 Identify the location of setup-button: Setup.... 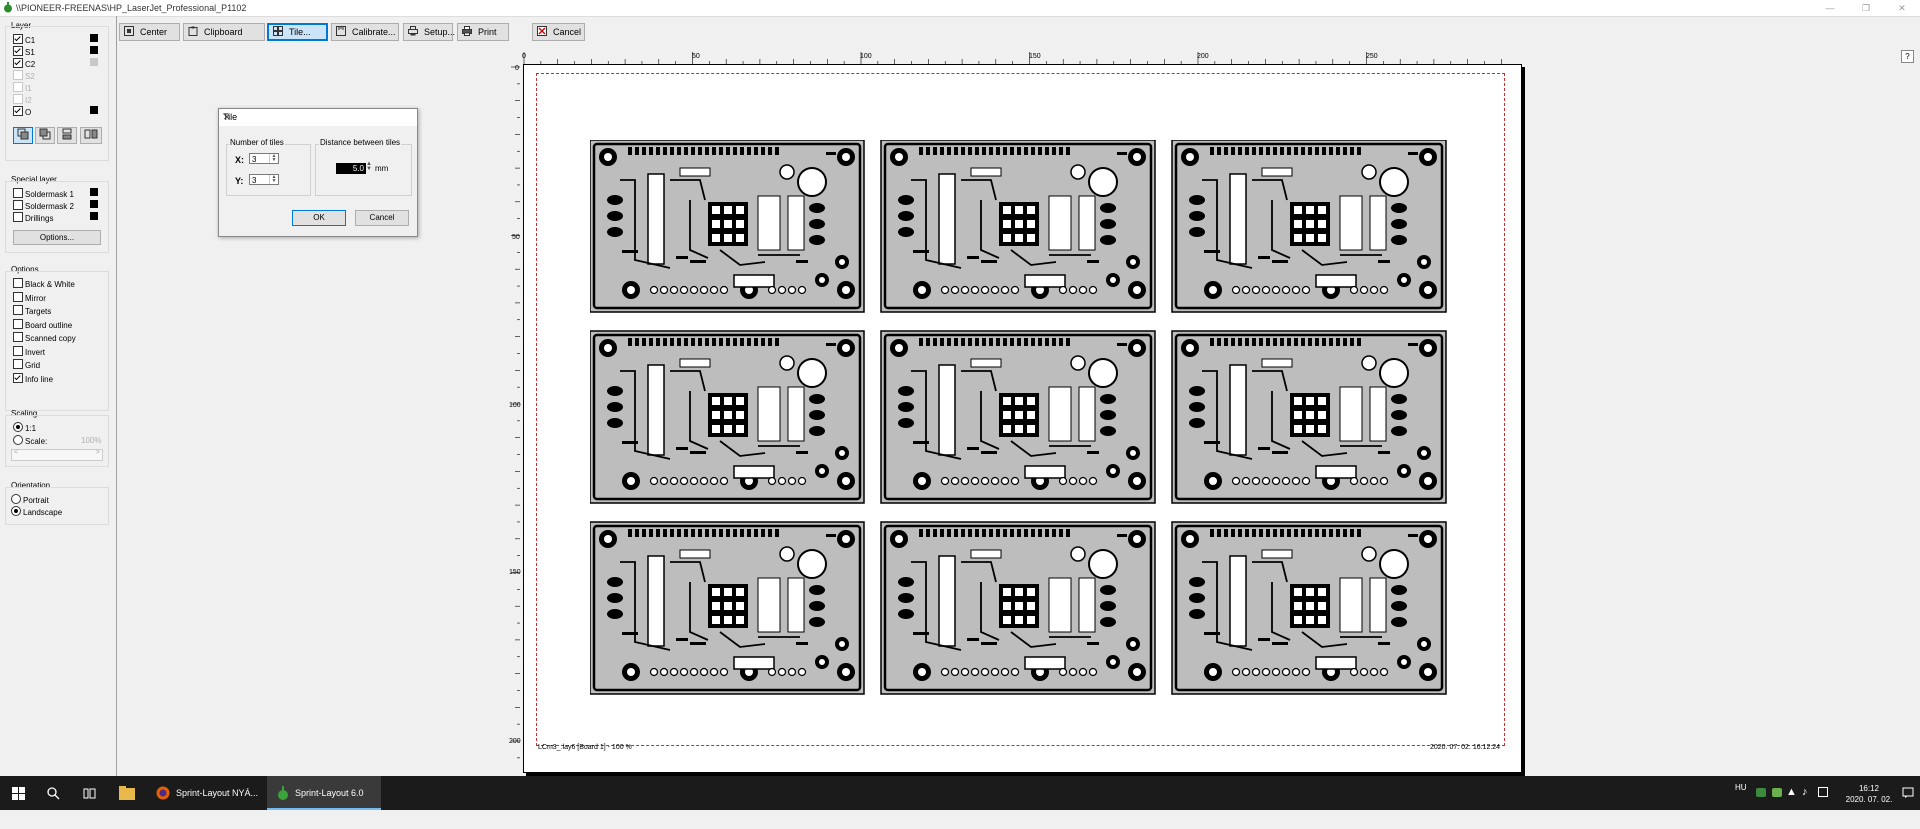
(429, 32).